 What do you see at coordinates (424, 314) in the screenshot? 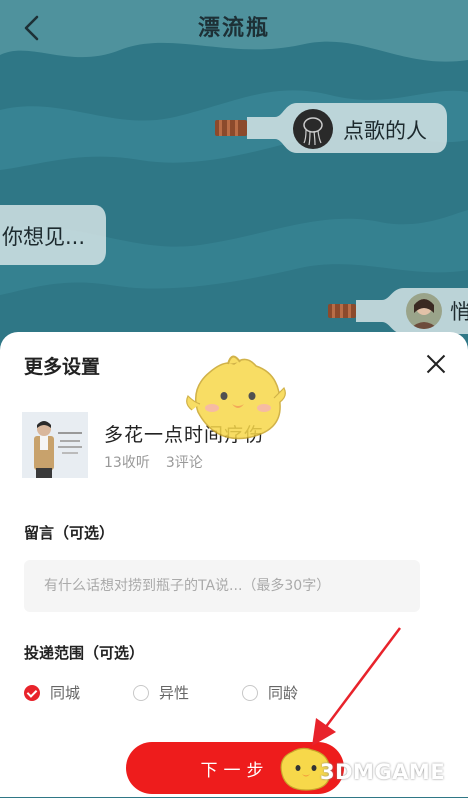
I see `person-photo-icon` at bounding box center [424, 314].